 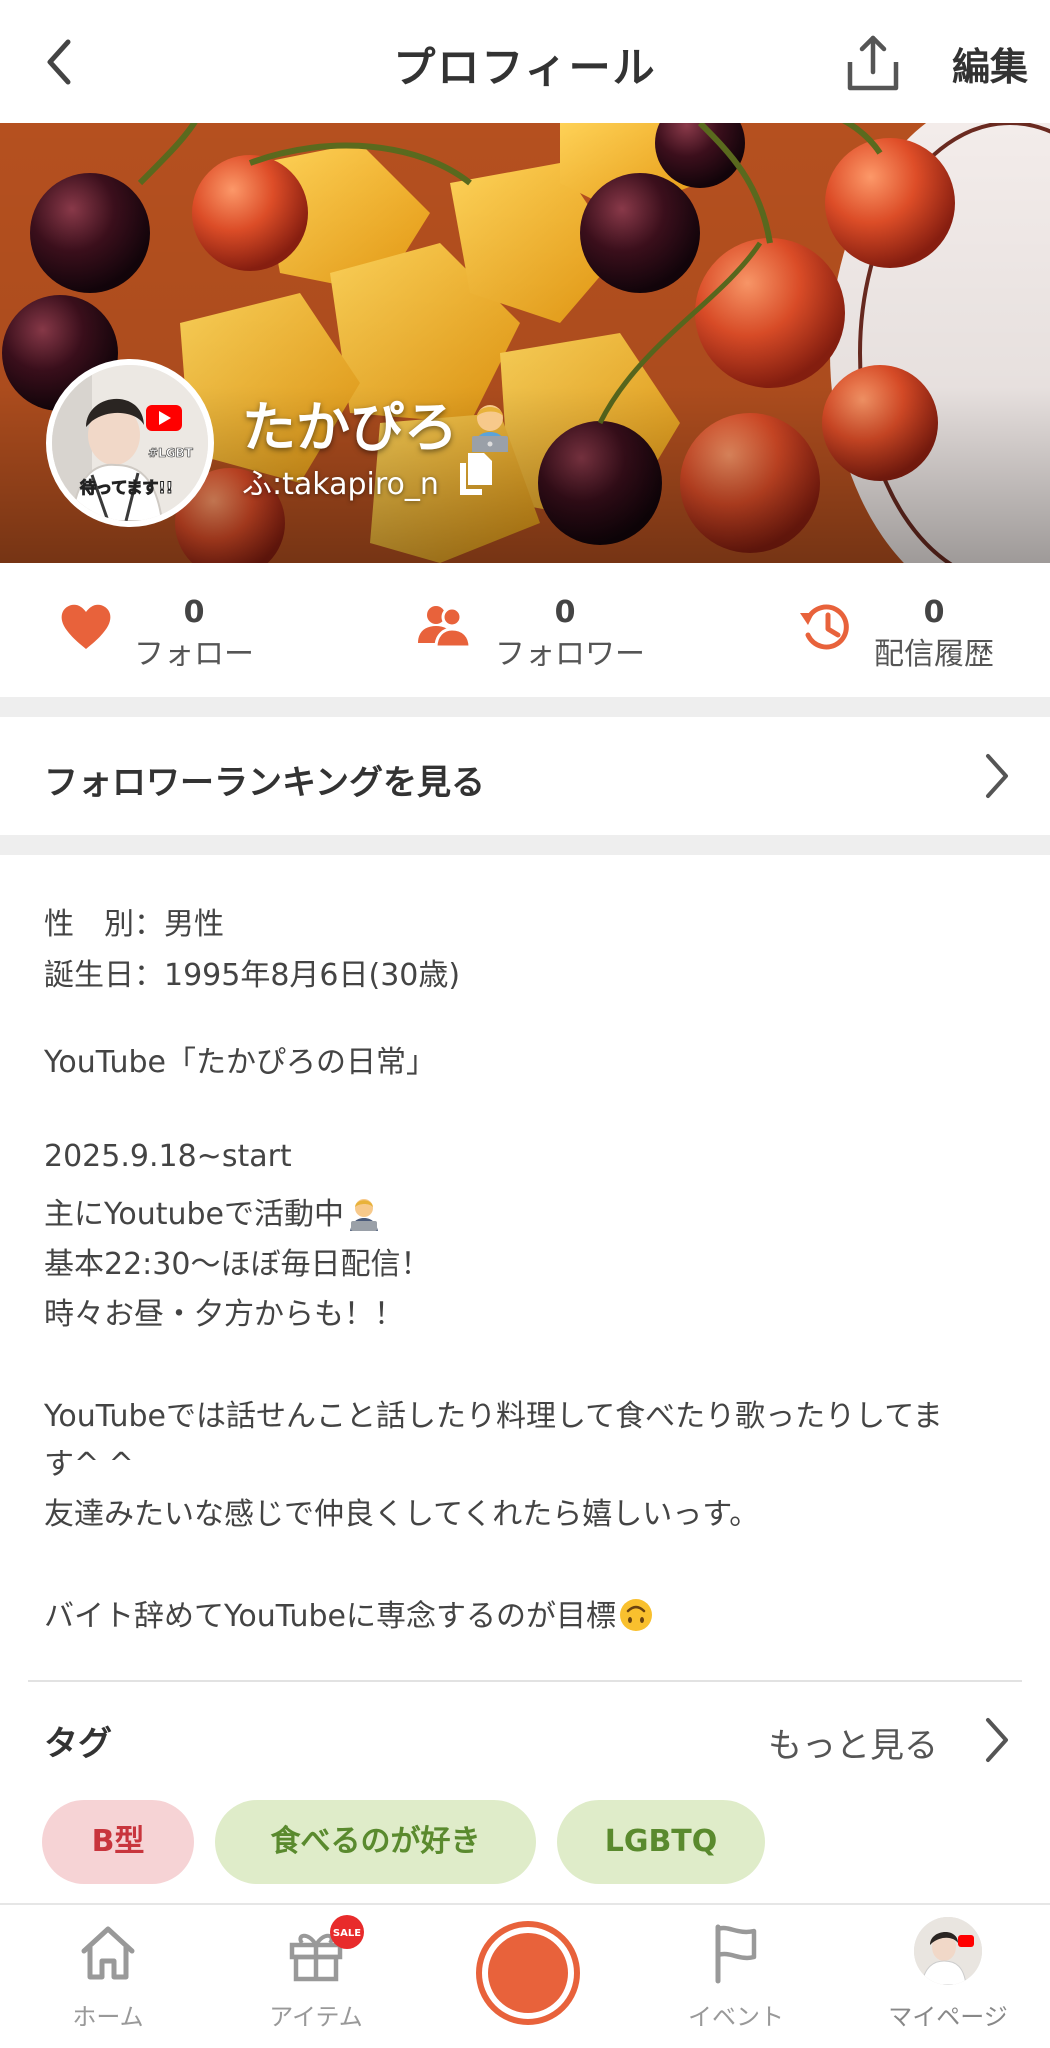 I want to click on record-dot, so click(x=528, y=1973).